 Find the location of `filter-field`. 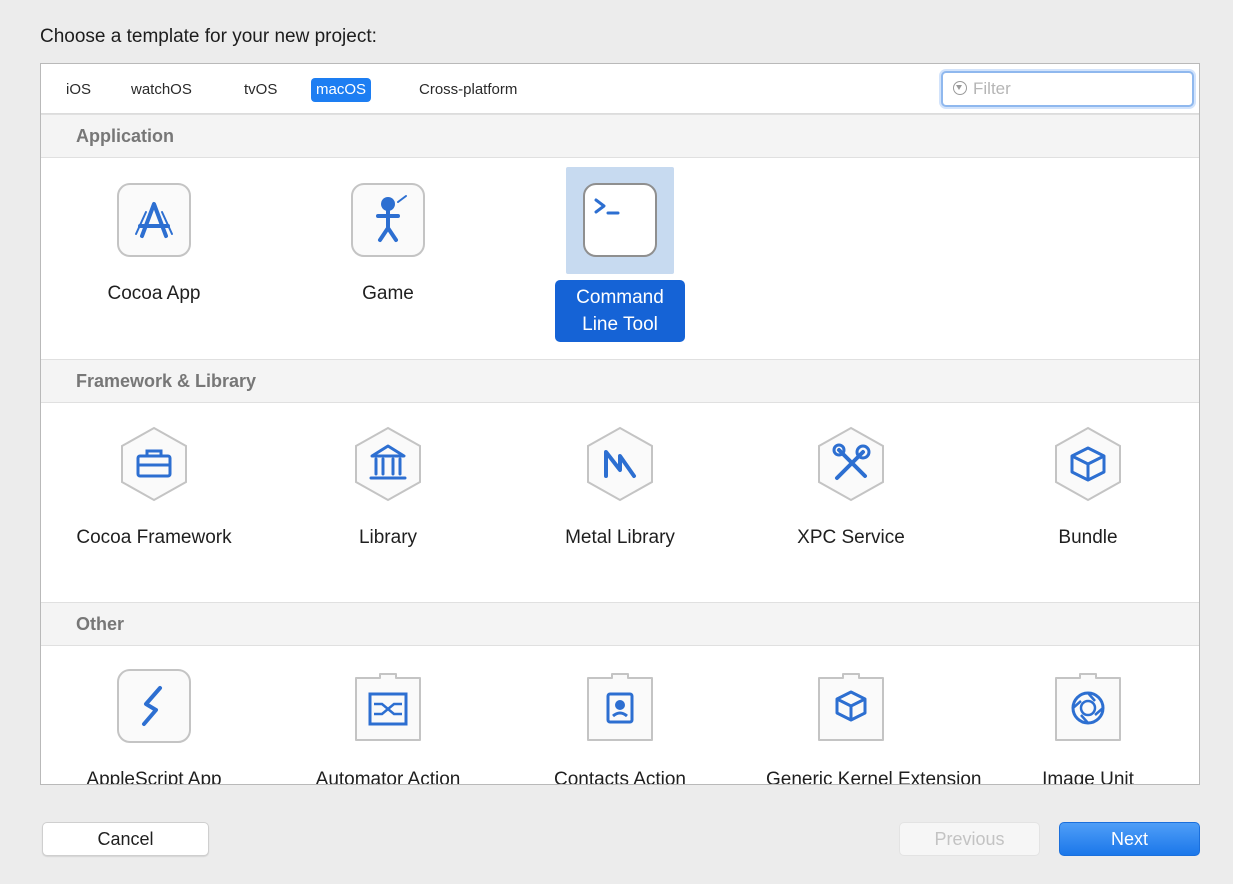

filter-field is located at coordinates (1067, 89).